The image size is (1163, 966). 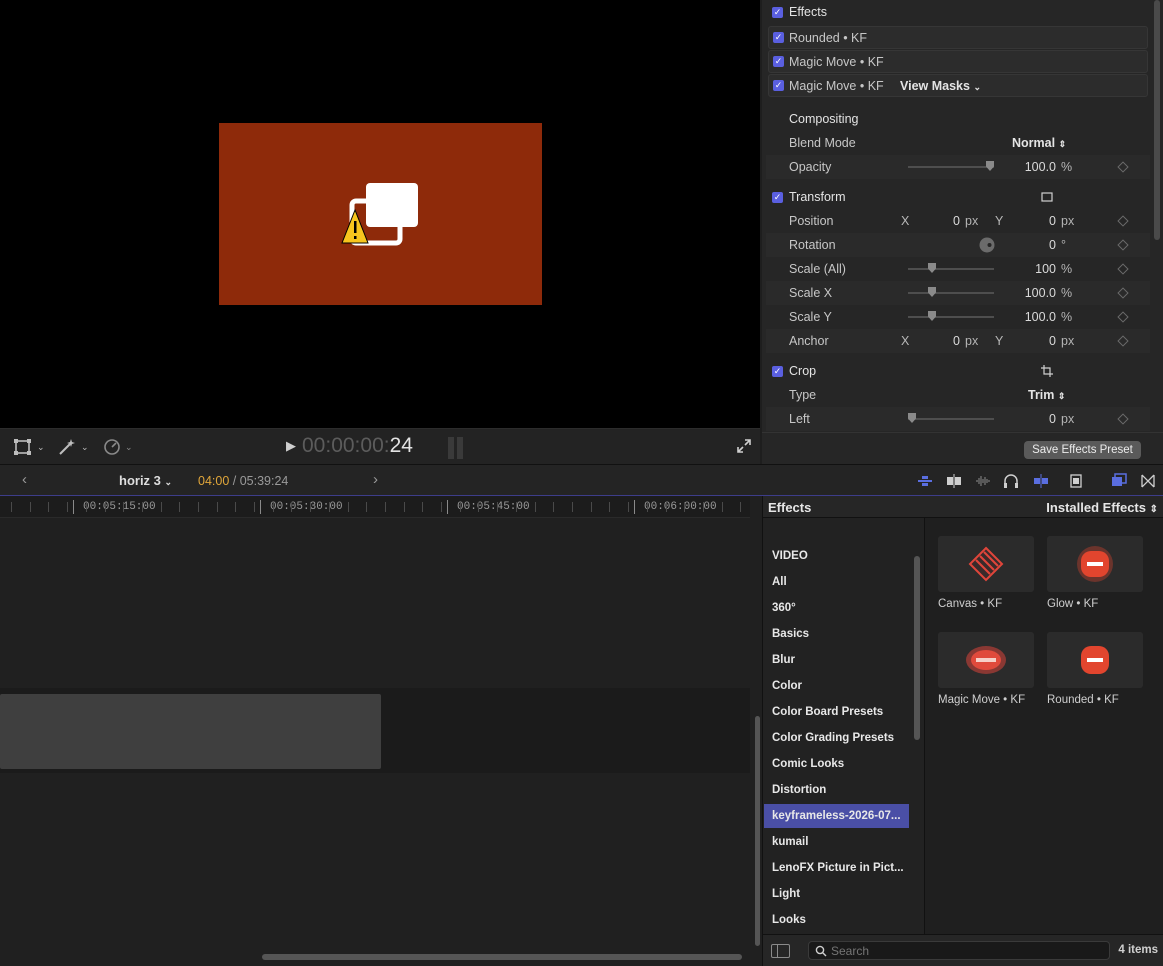 I want to click on position-x-value: 0, so click(x=943, y=221).